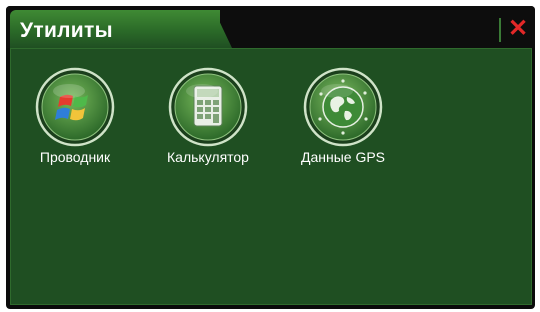 This screenshot has height=312, width=540. I want to click on app-explorer: Проводник, so click(75, 116).